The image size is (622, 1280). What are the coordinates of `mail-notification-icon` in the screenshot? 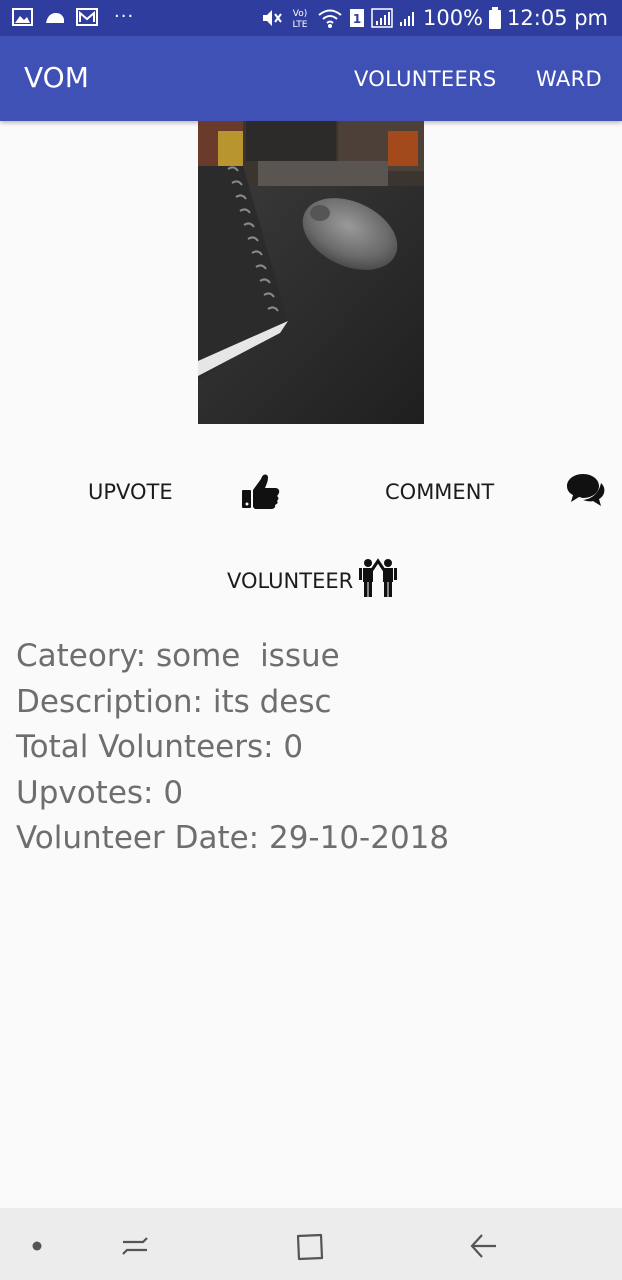 It's located at (87, 17).